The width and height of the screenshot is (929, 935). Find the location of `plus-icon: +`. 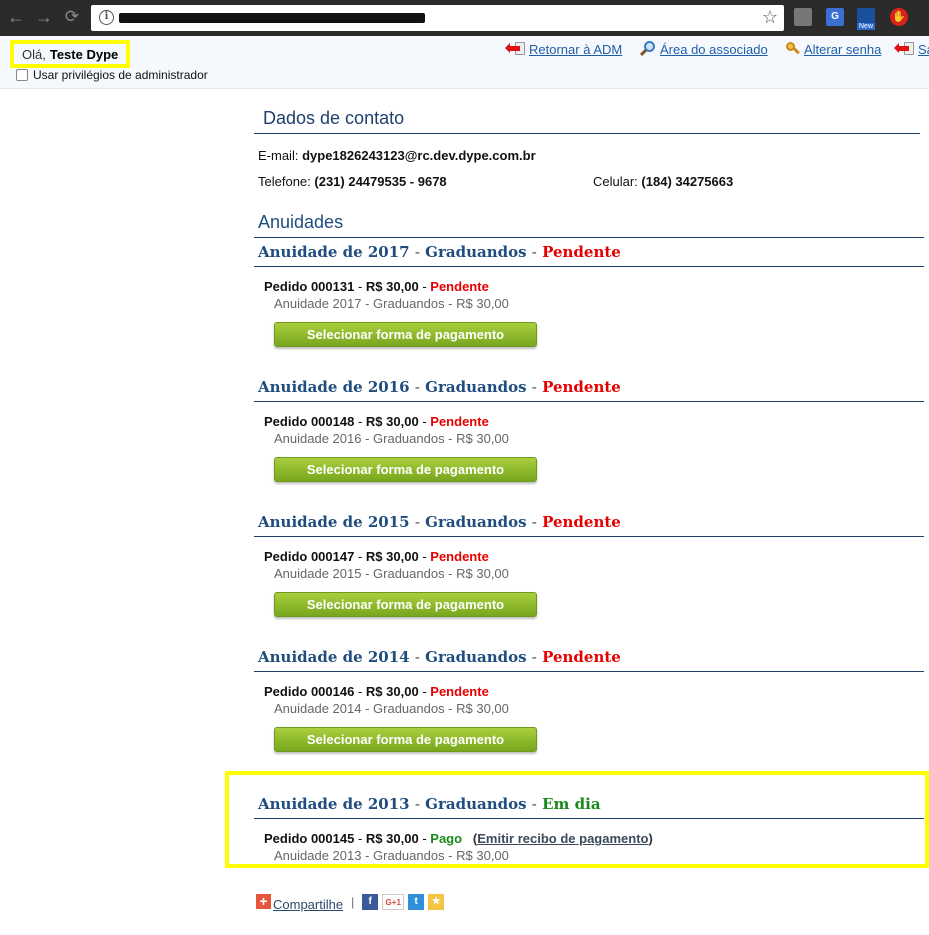

plus-icon: + is located at coordinates (263, 901).